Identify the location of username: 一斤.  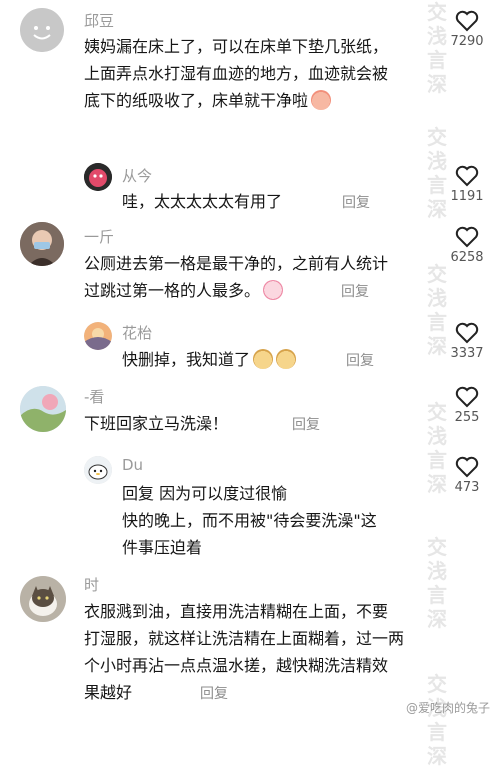
(99, 236).